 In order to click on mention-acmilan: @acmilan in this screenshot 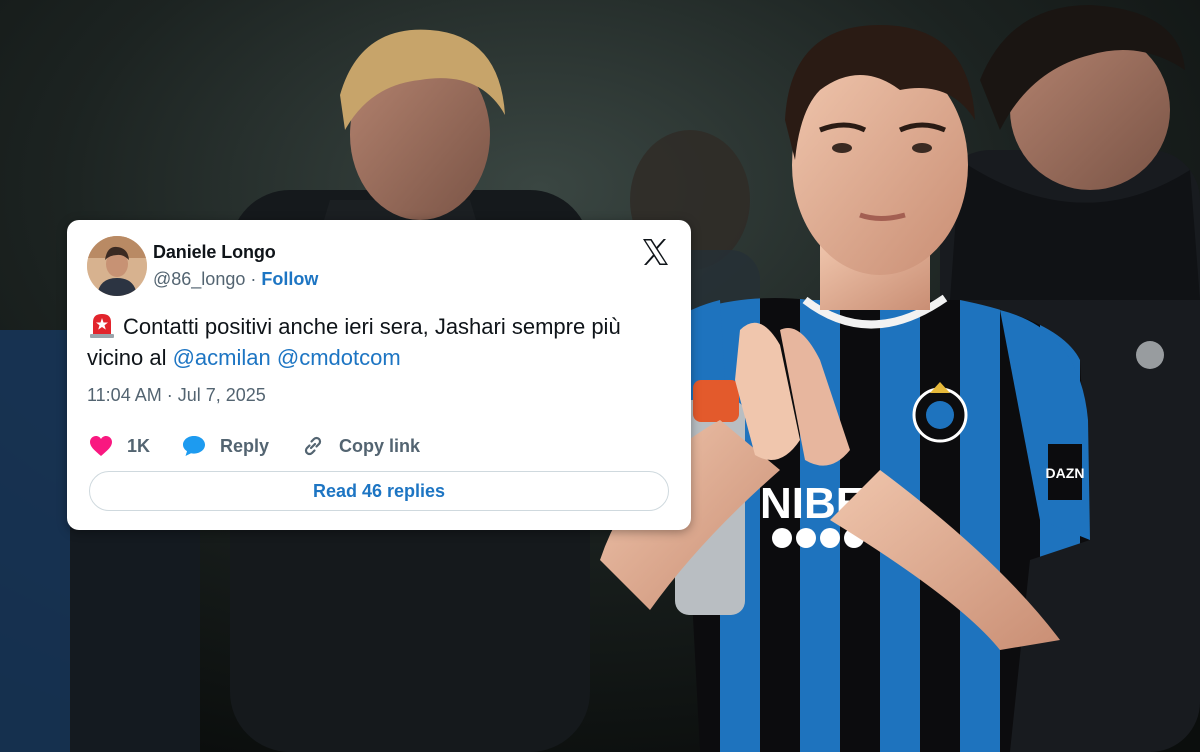, I will do `click(222, 357)`.